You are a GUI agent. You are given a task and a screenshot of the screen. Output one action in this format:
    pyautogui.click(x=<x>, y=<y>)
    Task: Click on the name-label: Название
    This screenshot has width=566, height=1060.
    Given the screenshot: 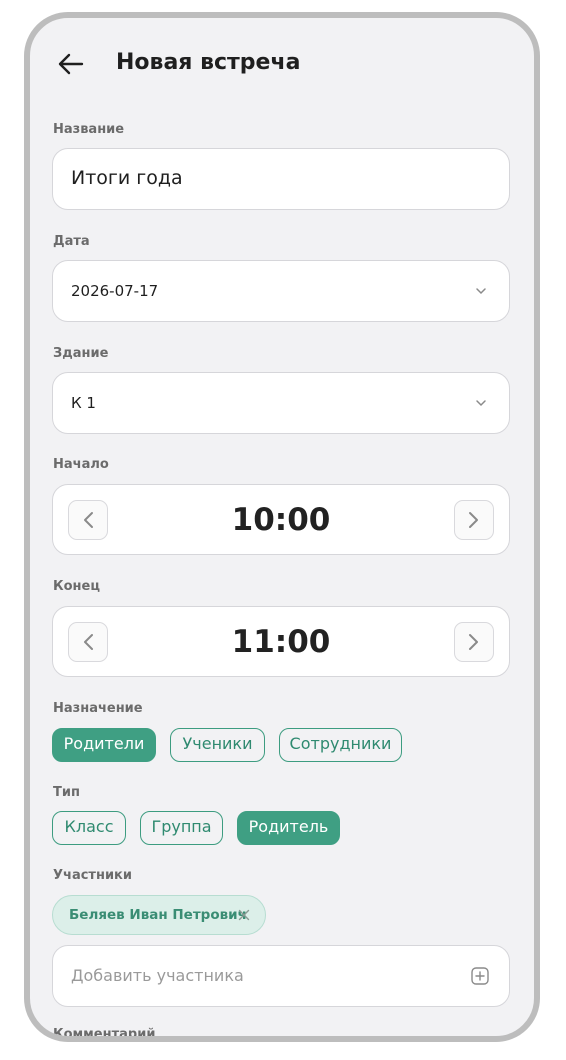 What is the action you would take?
    pyautogui.click(x=89, y=129)
    